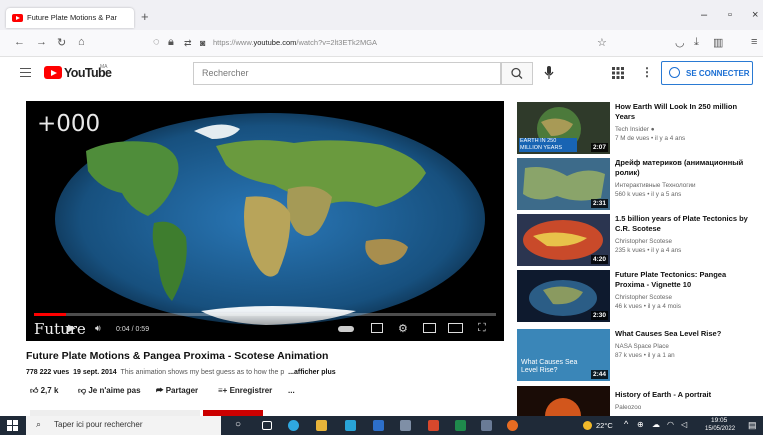  What do you see at coordinates (346, 329) in the screenshot?
I see `autoplay-toggle` at bounding box center [346, 329].